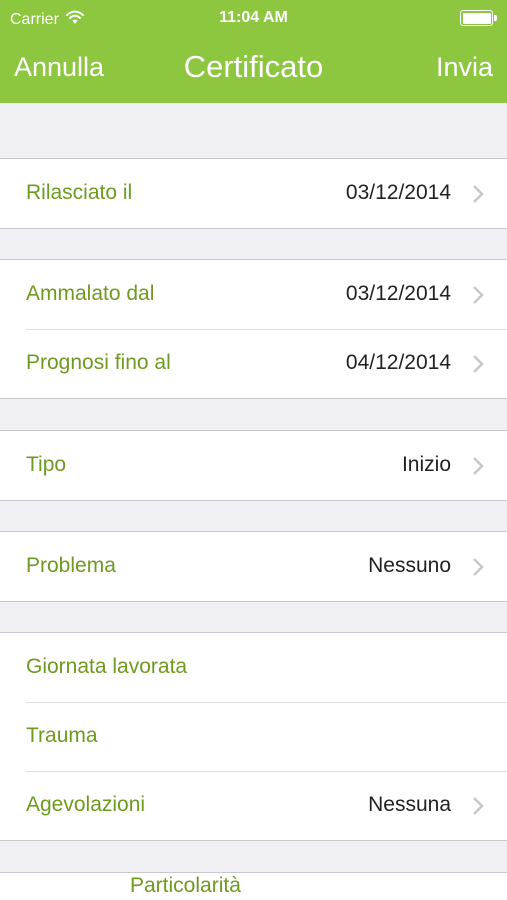 The height and width of the screenshot is (900, 507). I want to click on row-label: Problema, so click(71, 565).